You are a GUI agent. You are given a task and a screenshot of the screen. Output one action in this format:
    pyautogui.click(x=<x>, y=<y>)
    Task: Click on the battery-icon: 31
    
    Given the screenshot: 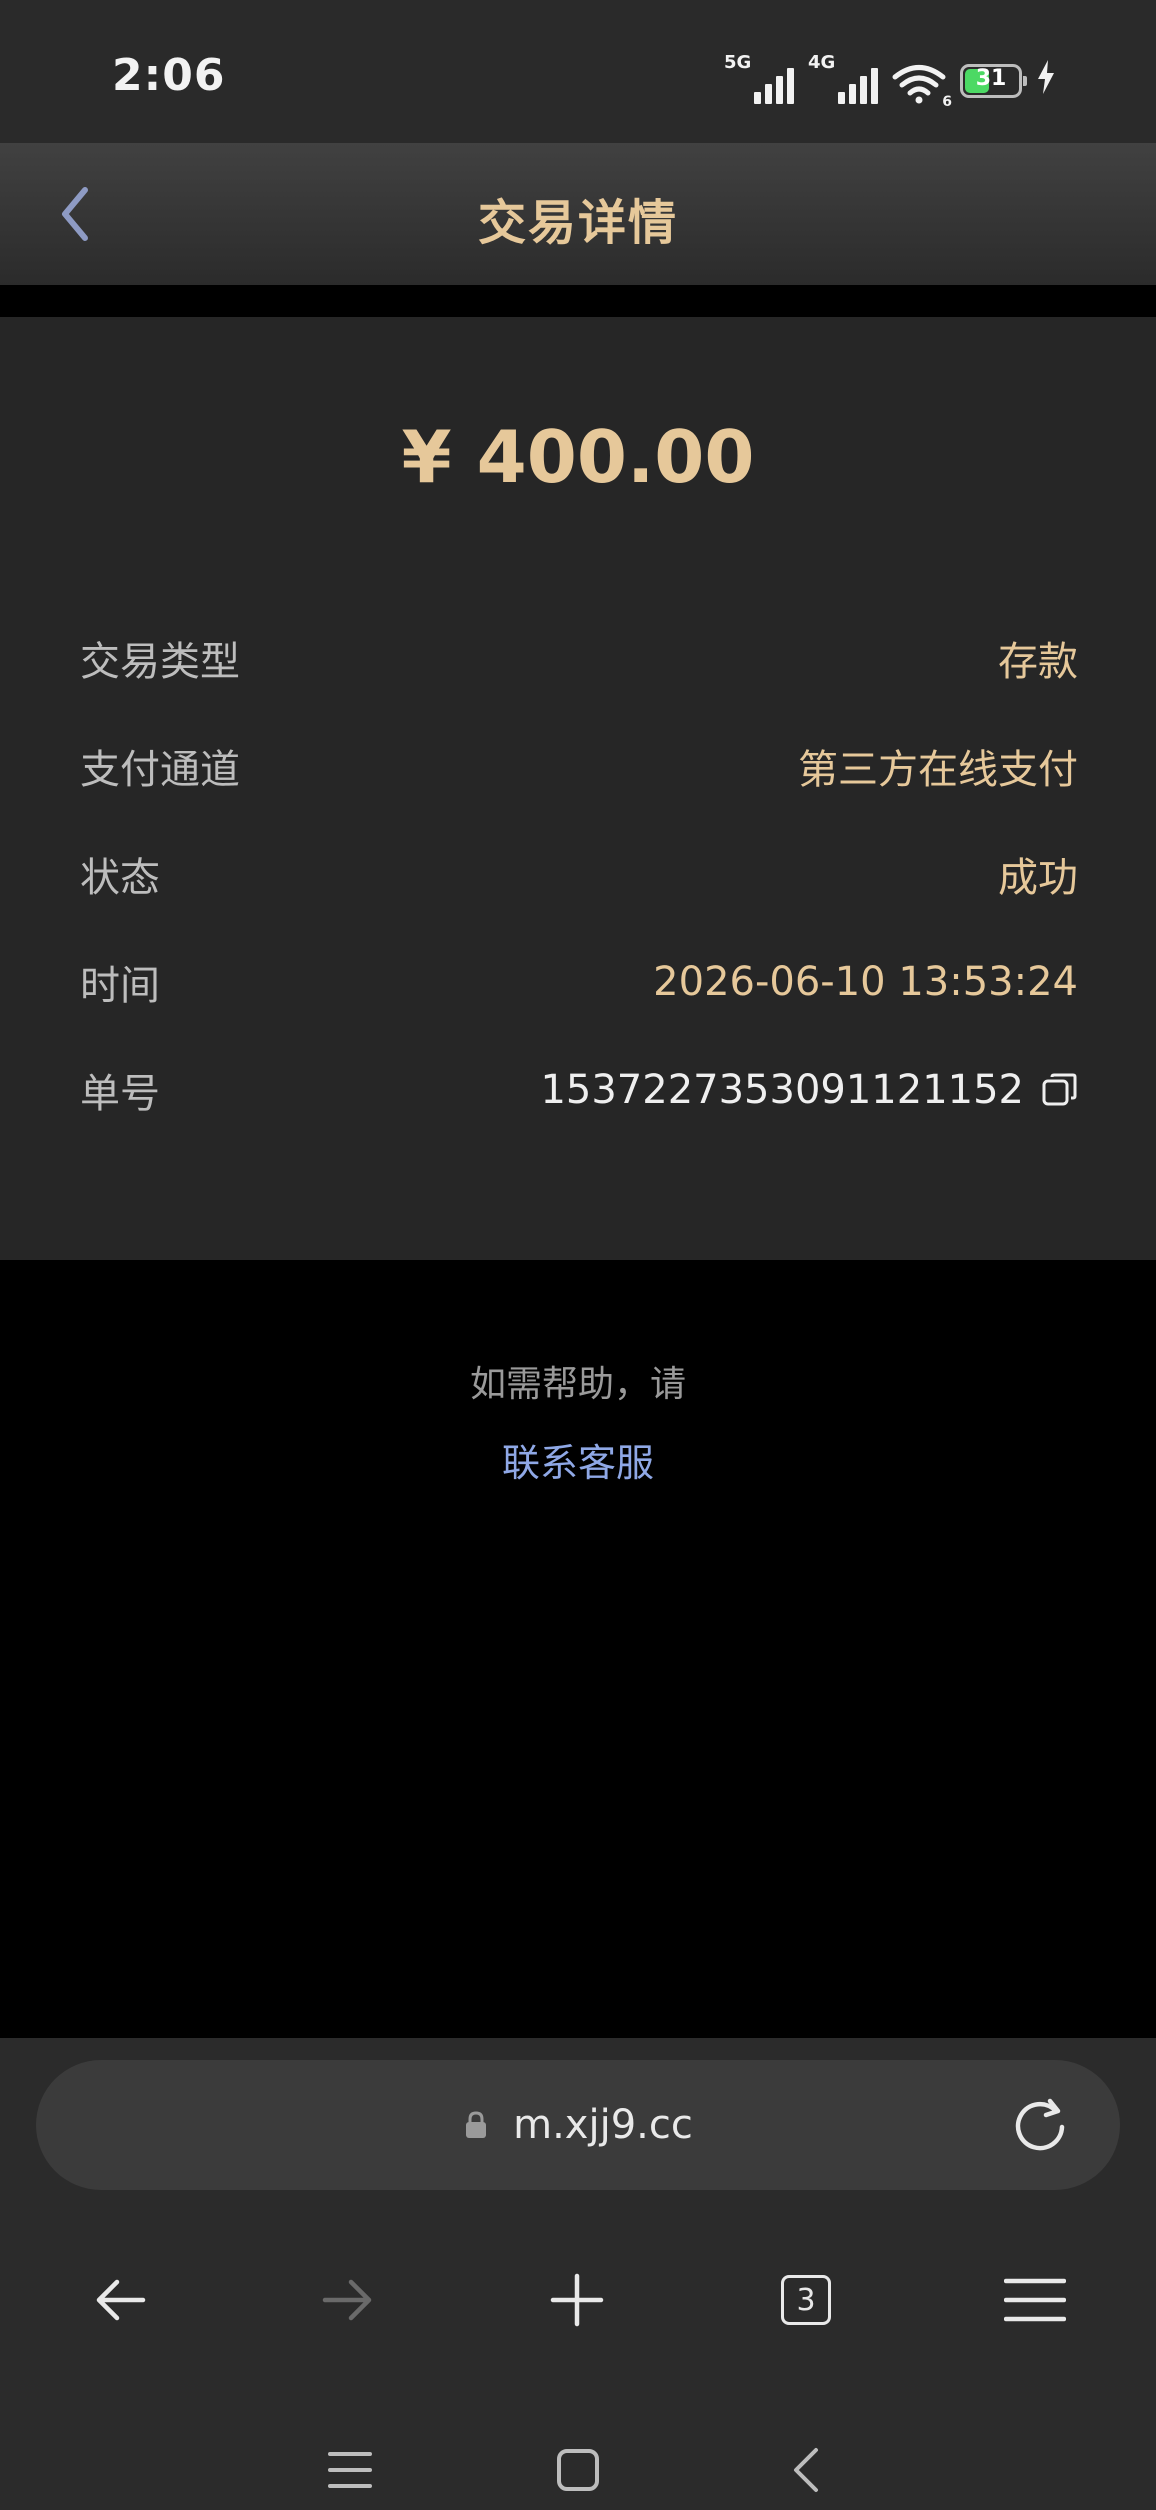 What is the action you would take?
    pyautogui.click(x=993, y=81)
    